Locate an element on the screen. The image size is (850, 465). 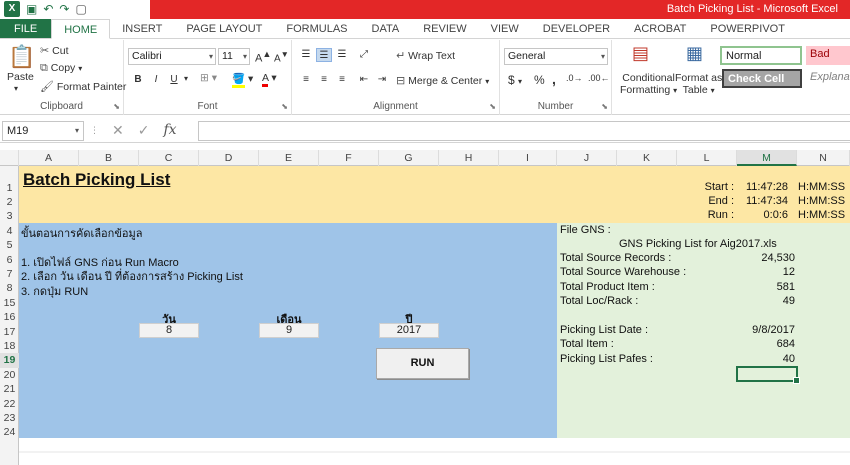
align-left-icon: ≡ is located at coordinates (306, 80).